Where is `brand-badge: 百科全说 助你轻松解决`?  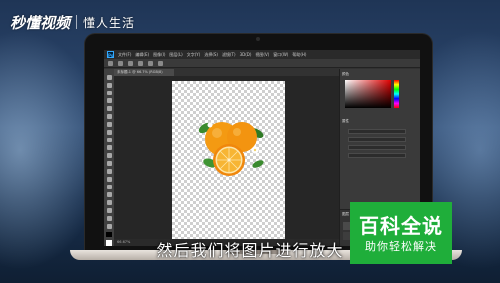 brand-badge: 百科全说 助你轻松解决 is located at coordinates (401, 233).